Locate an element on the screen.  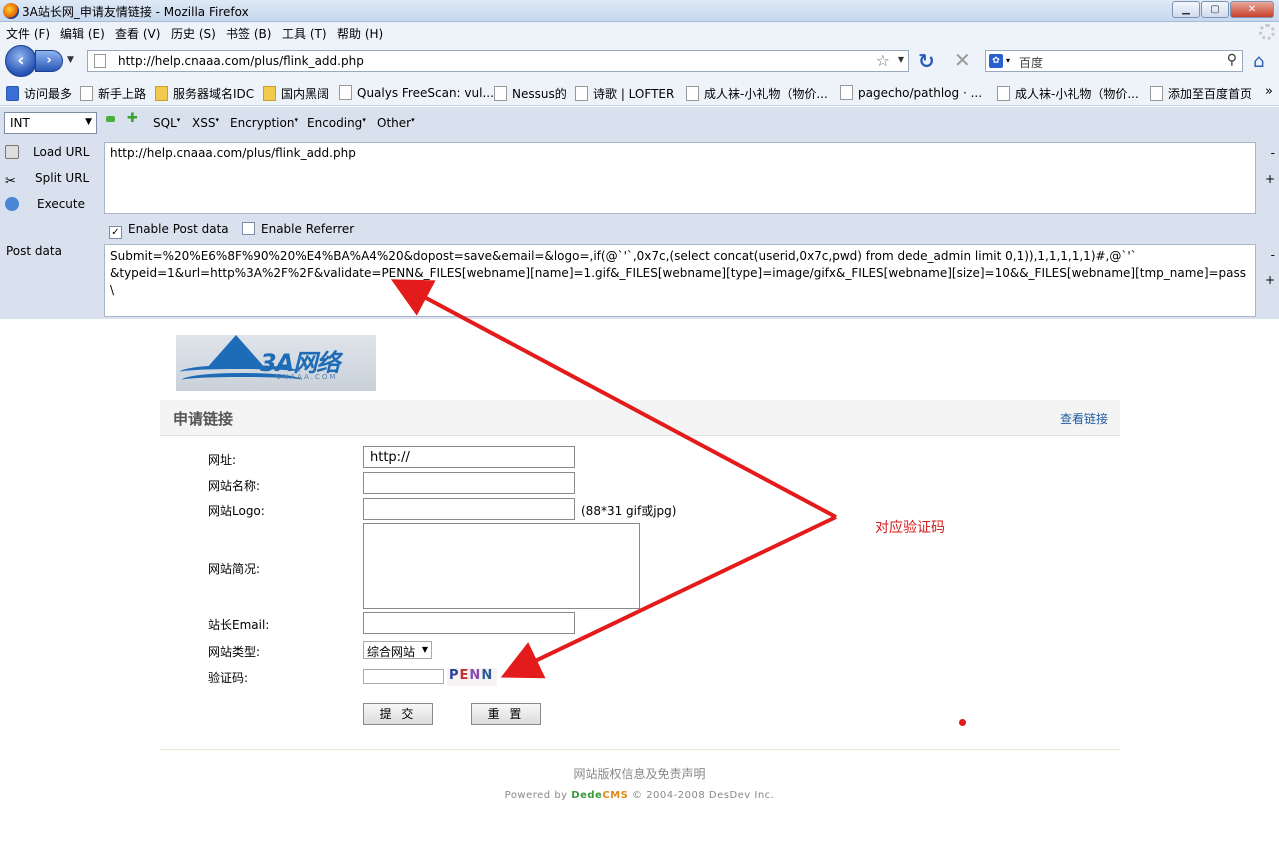
scissors-icon: ✂ is located at coordinates (10, 181).